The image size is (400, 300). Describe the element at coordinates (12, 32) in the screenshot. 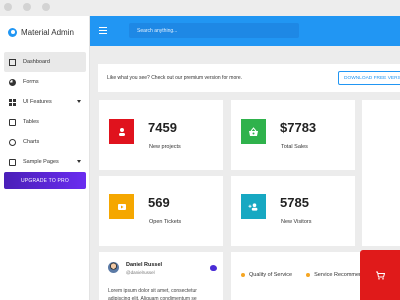

I see `logo-icon` at that location.